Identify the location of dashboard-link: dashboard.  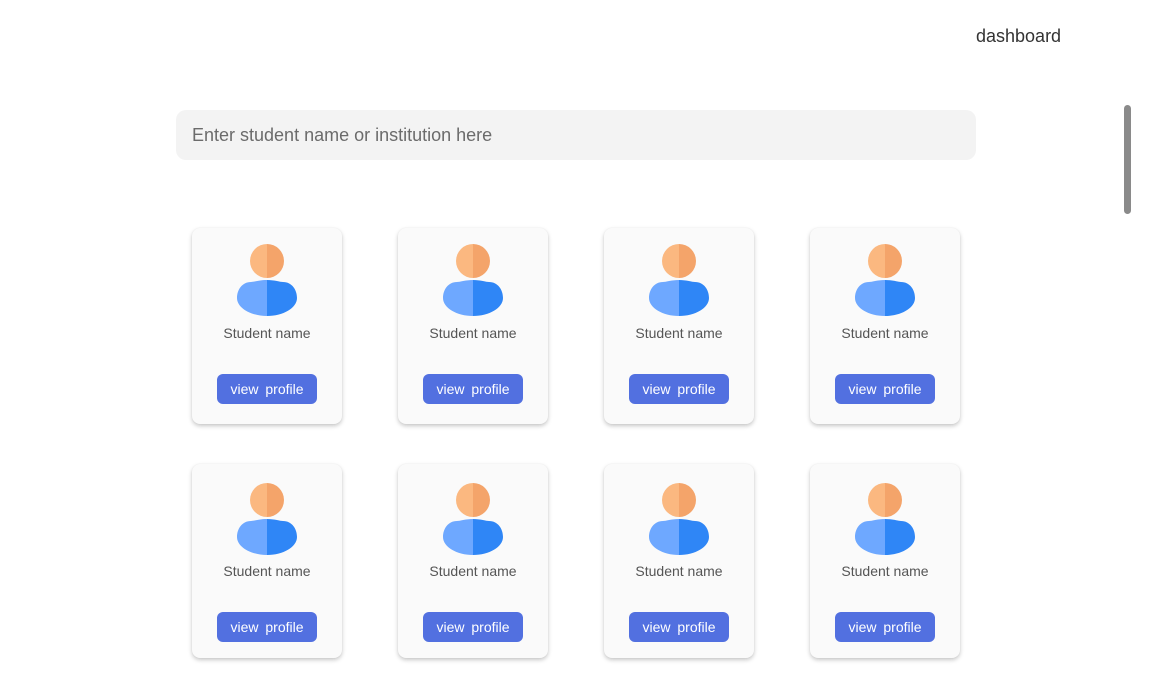
(1018, 36).